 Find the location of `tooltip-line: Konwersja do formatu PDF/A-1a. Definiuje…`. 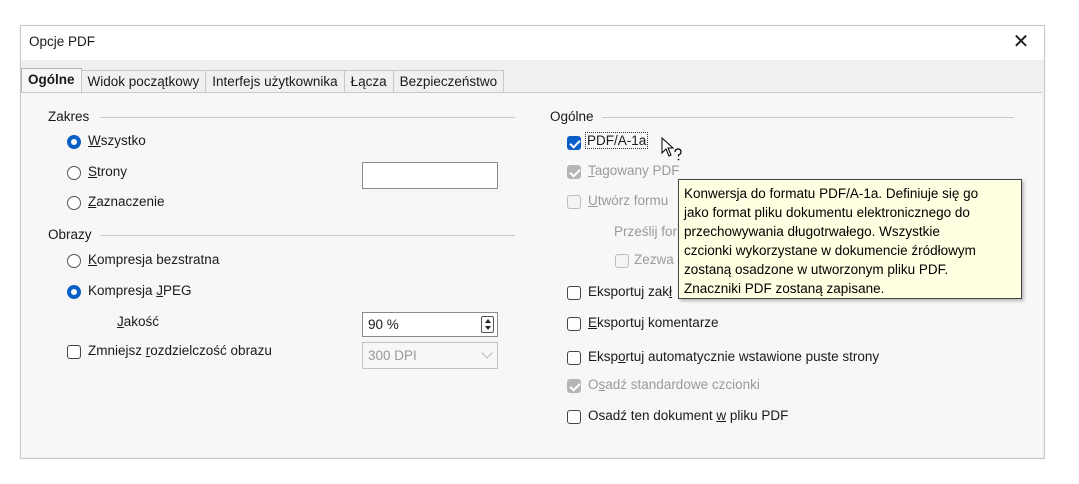

tooltip-line: Konwersja do formatu PDF/A-1a. Definiuje… is located at coordinates (831, 193).